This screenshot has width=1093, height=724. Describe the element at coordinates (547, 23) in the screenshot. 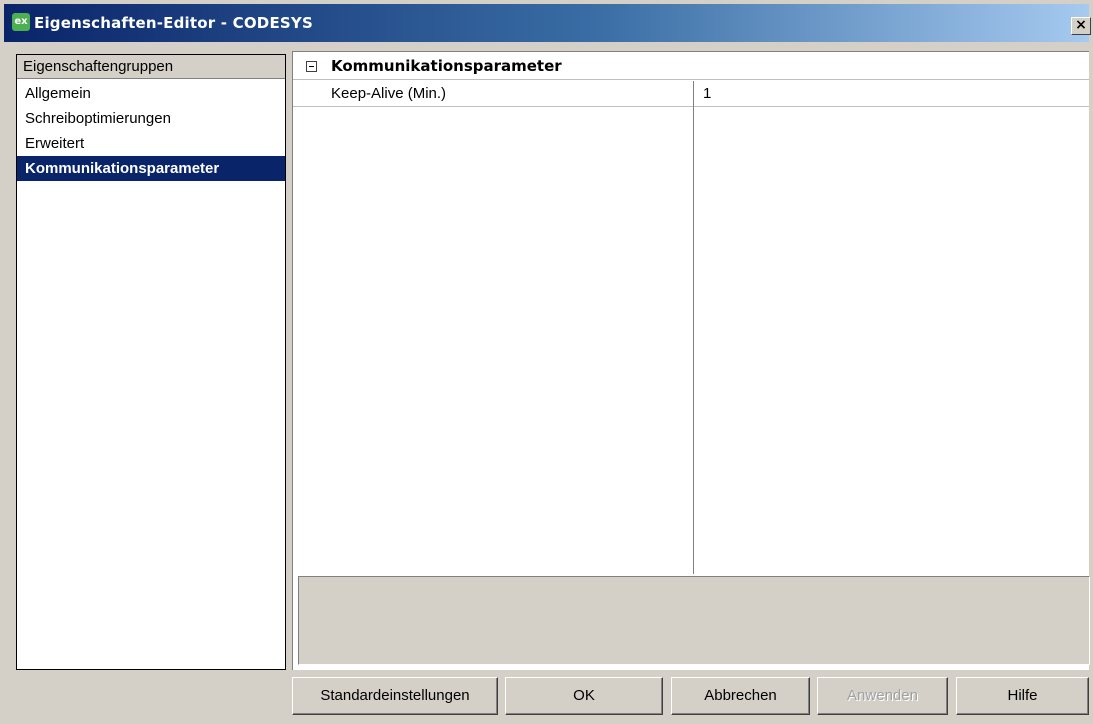

I see `title-bar: ex Eigenschaften-Editor - CODESYS ×` at that location.